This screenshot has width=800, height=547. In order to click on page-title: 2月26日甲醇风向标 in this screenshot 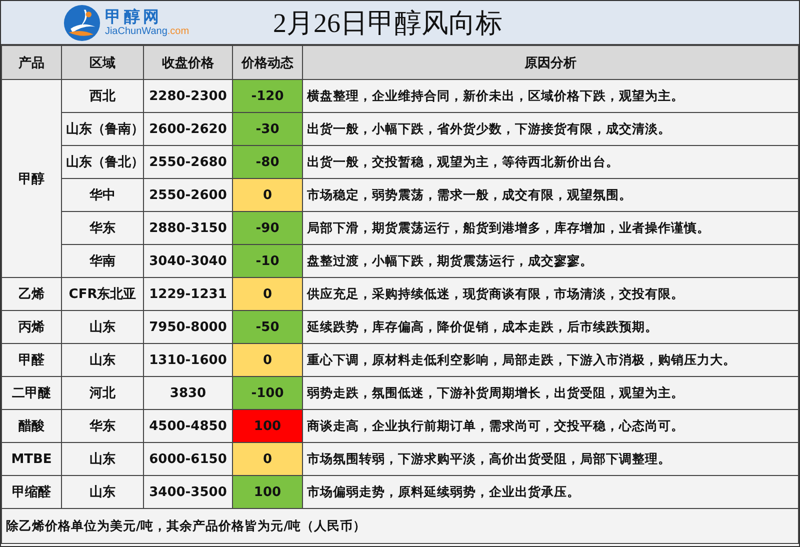, I will do `click(387, 23)`.